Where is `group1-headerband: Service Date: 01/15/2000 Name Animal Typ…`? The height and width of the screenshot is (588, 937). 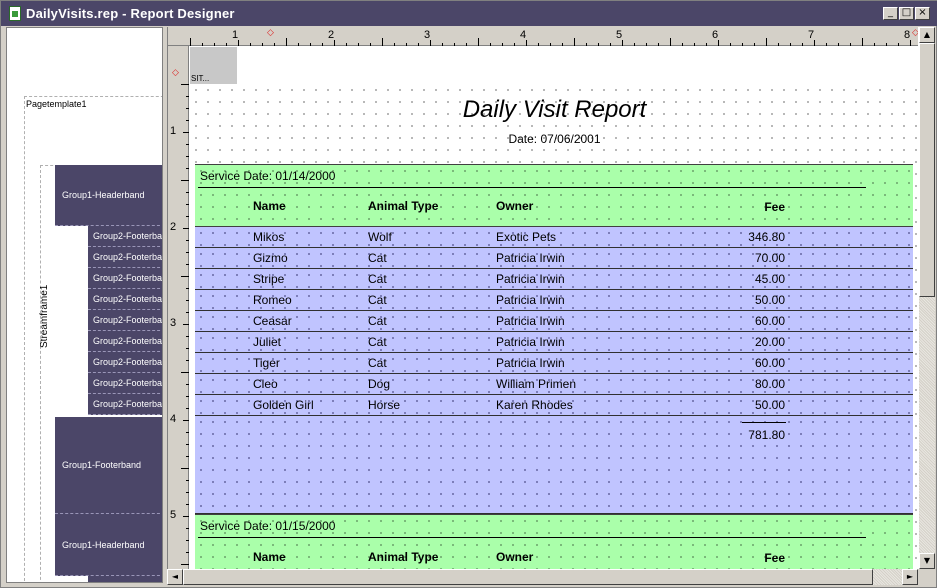 group1-headerband: Service Date: 01/15/2000 Name Animal Typ… is located at coordinates (554, 541).